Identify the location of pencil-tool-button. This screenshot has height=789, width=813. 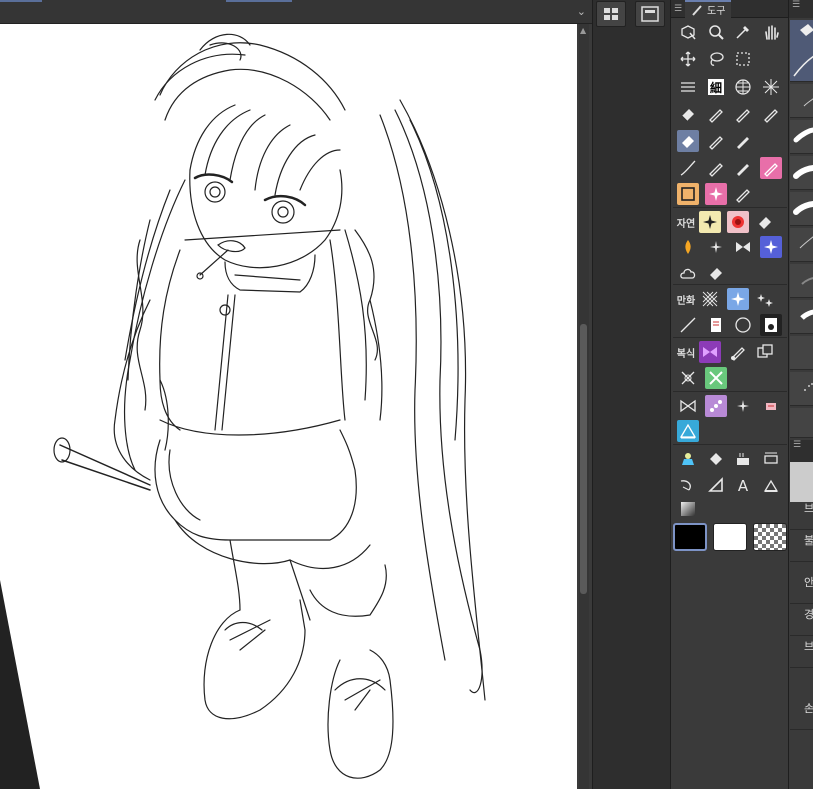
(743, 114).